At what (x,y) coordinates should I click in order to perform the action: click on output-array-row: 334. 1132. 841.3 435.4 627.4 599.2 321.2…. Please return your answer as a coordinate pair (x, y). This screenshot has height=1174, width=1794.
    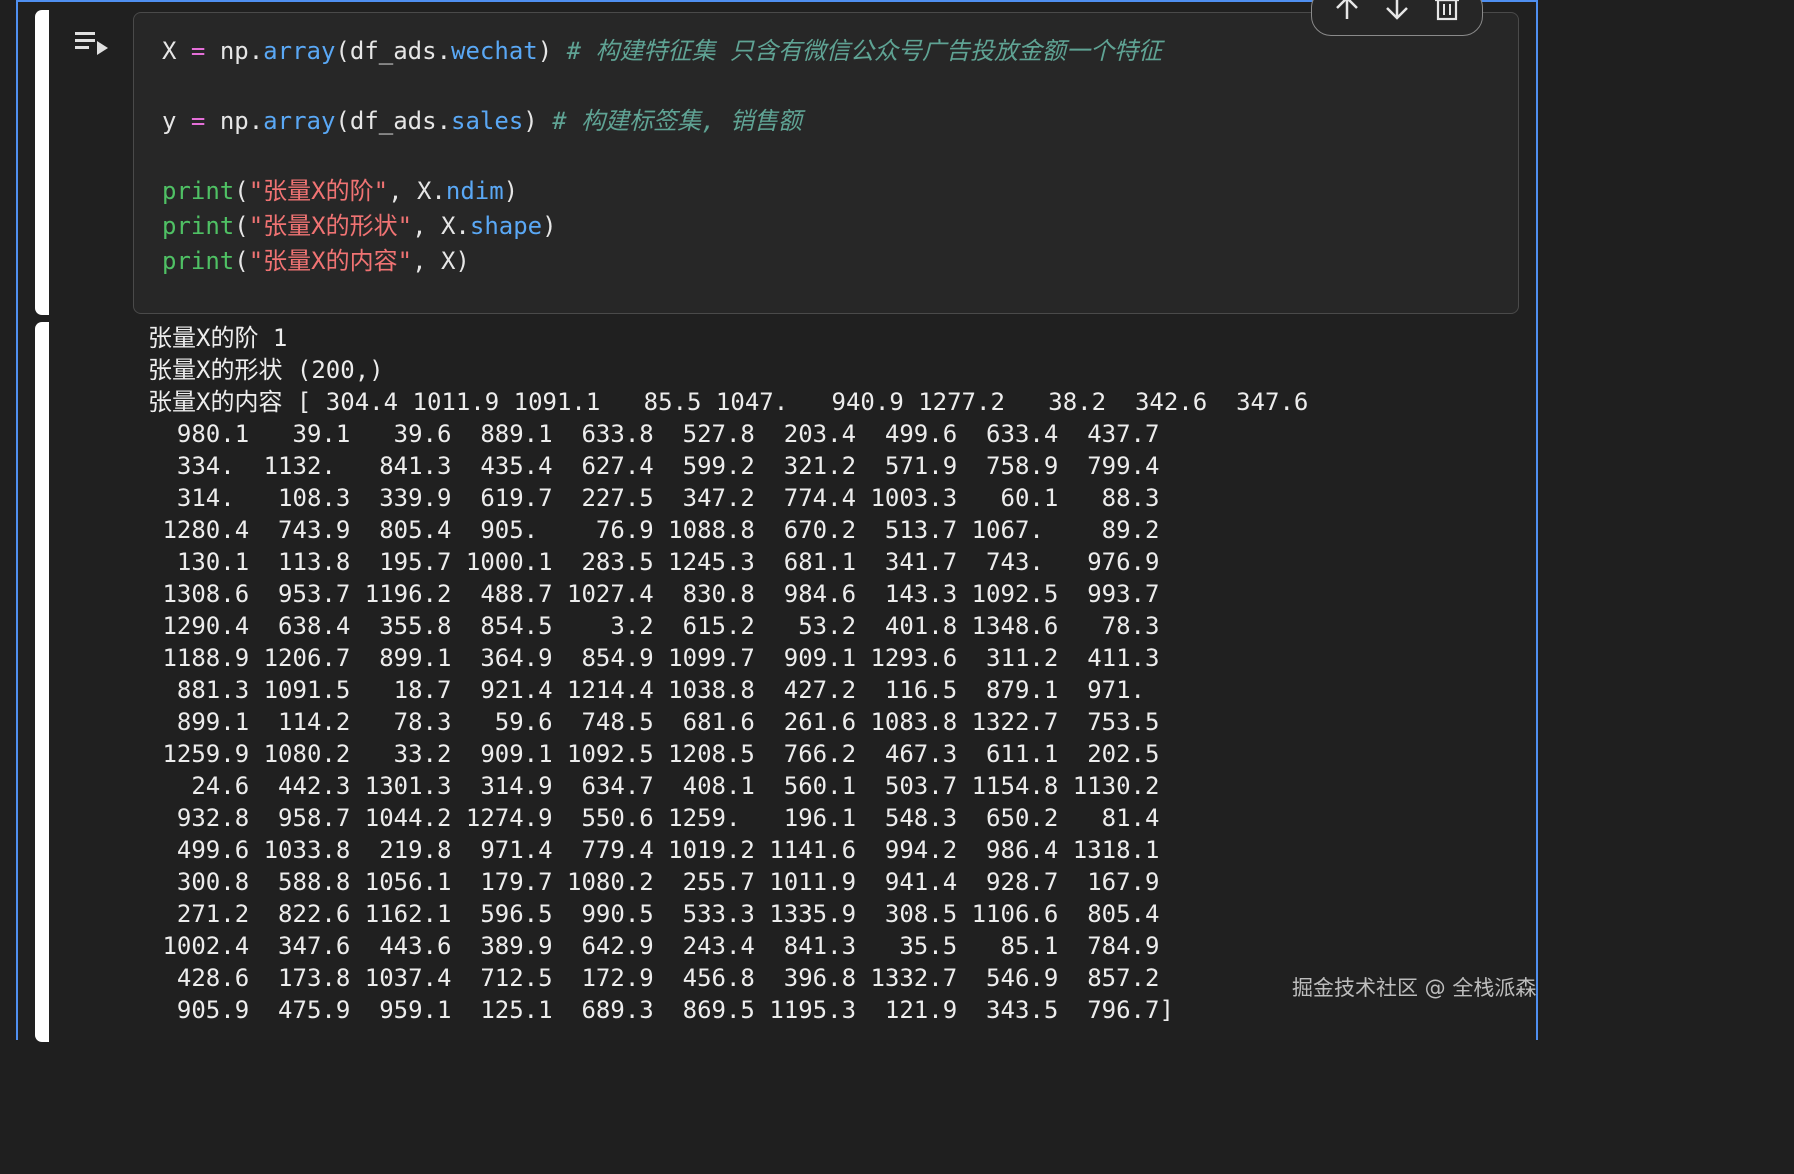
    Looking at the image, I should click on (654, 466).